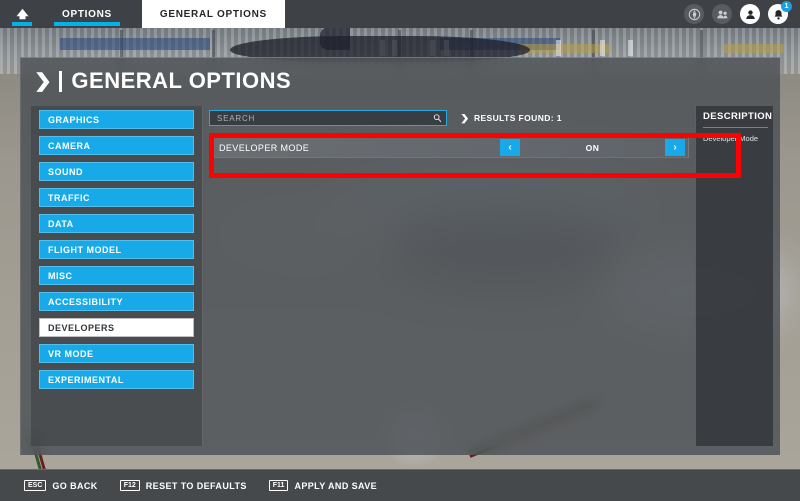  I want to click on page-title-separator, so click(61, 81).